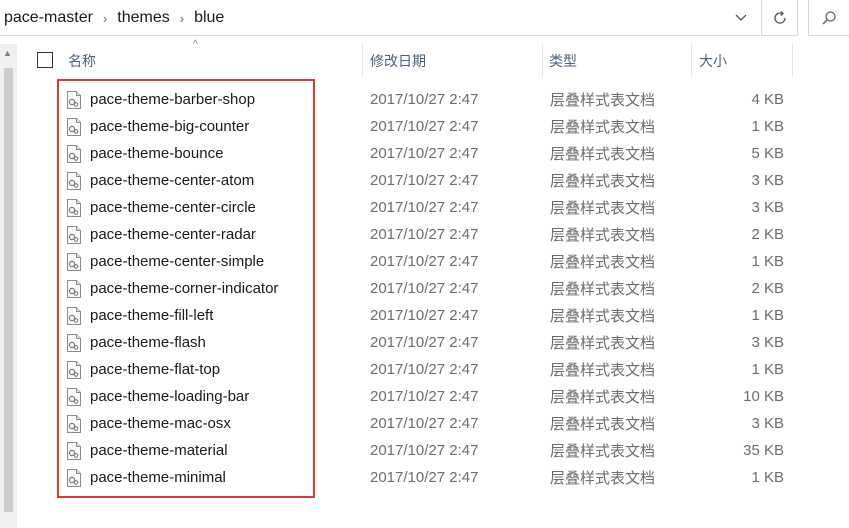 The width and height of the screenshot is (849, 528). I want to click on address-history-dropdown-button, so click(741, 18).